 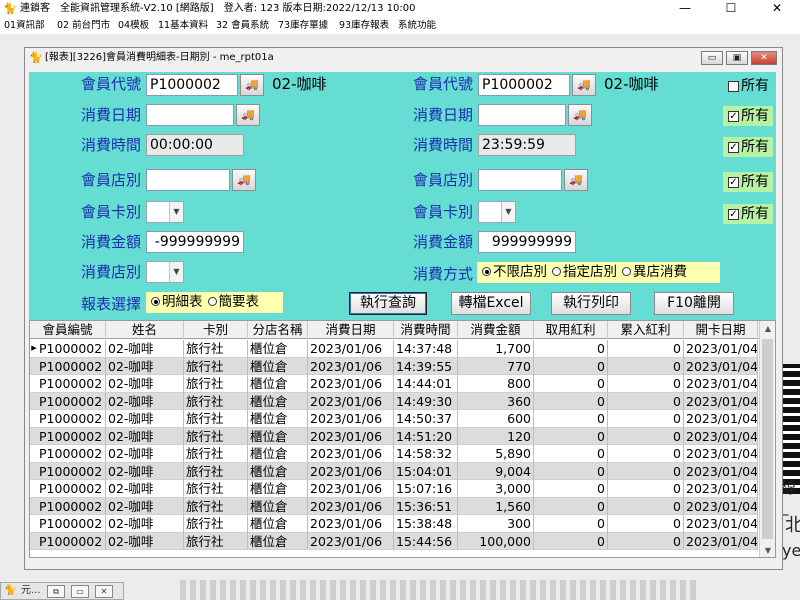 What do you see at coordinates (767, 329) in the screenshot?
I see `scroll-up-icon: ▲` at bounding box center [767, 329].